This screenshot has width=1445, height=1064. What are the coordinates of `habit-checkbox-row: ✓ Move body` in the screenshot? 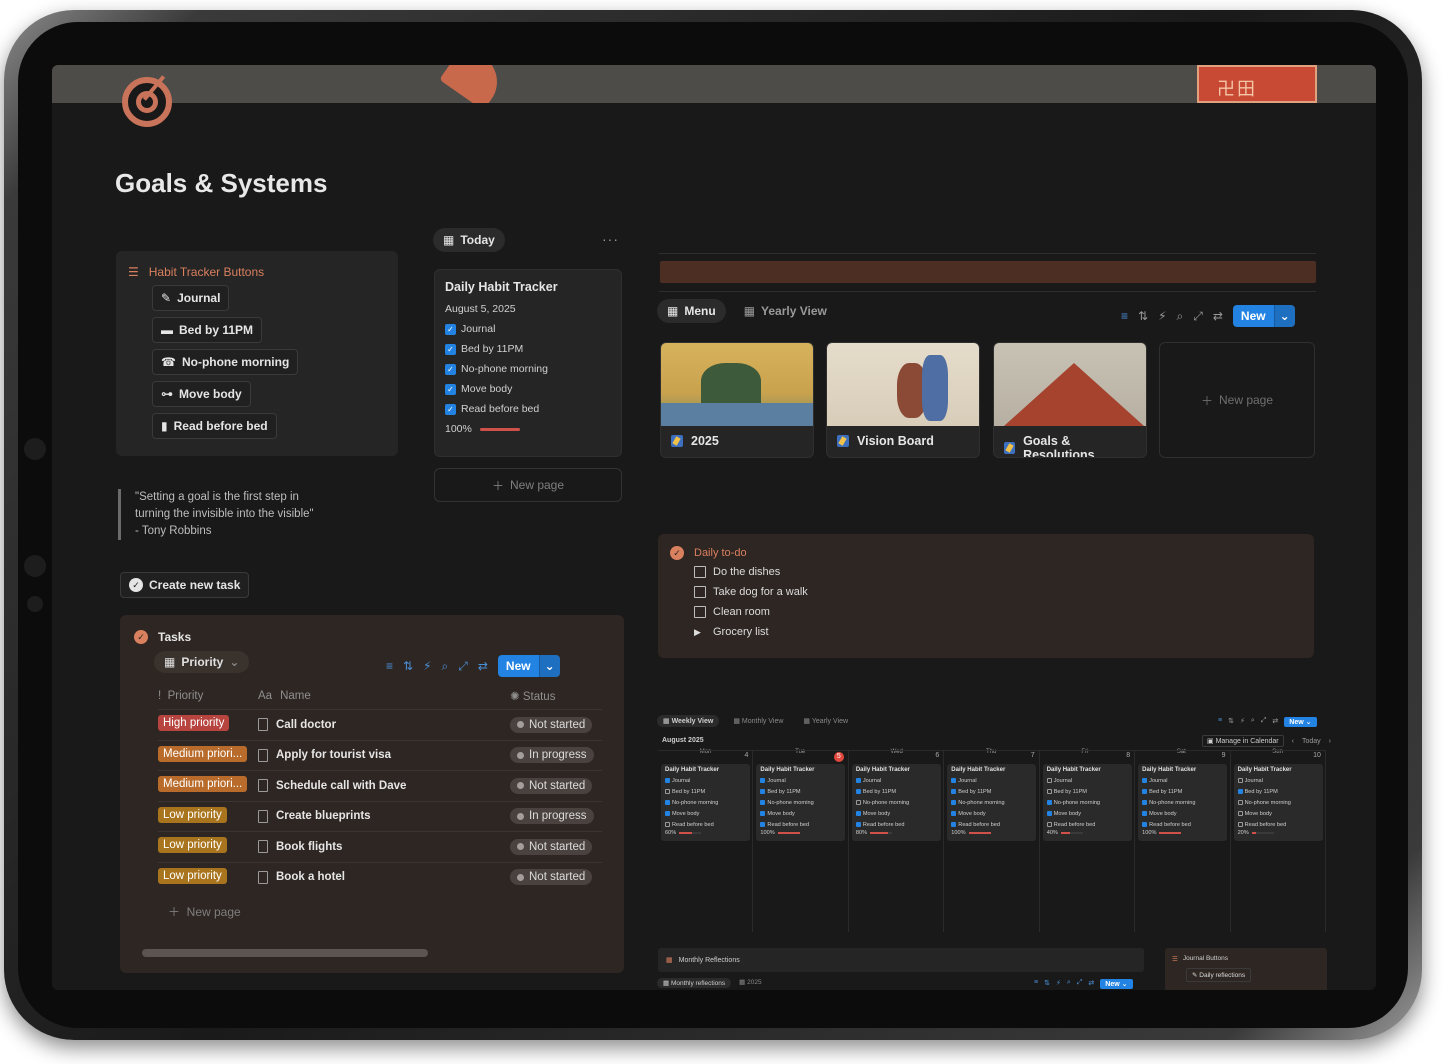 It's located at (528, 389).